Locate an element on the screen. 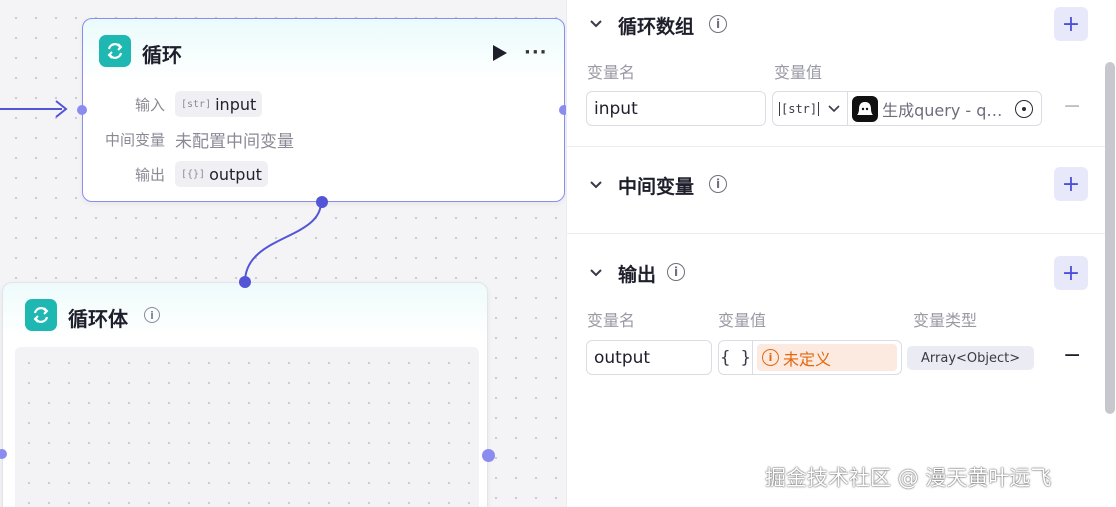 The height and width of the screenshot is (507, 1116). object-braces-icon: { } is located at coordinates (736, 357).